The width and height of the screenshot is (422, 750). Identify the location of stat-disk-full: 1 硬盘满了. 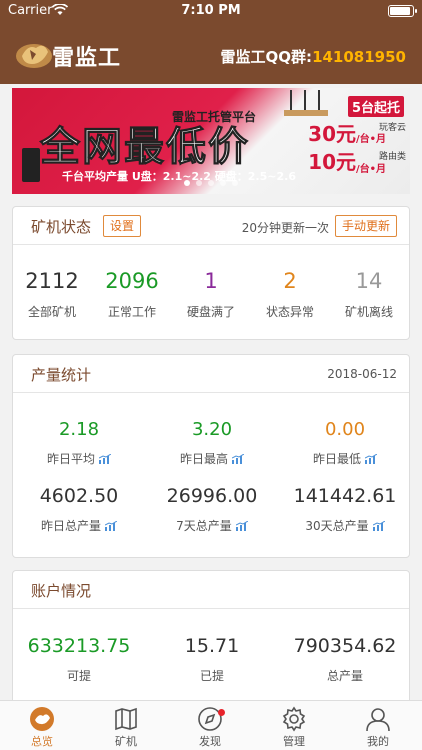
(211, 294).